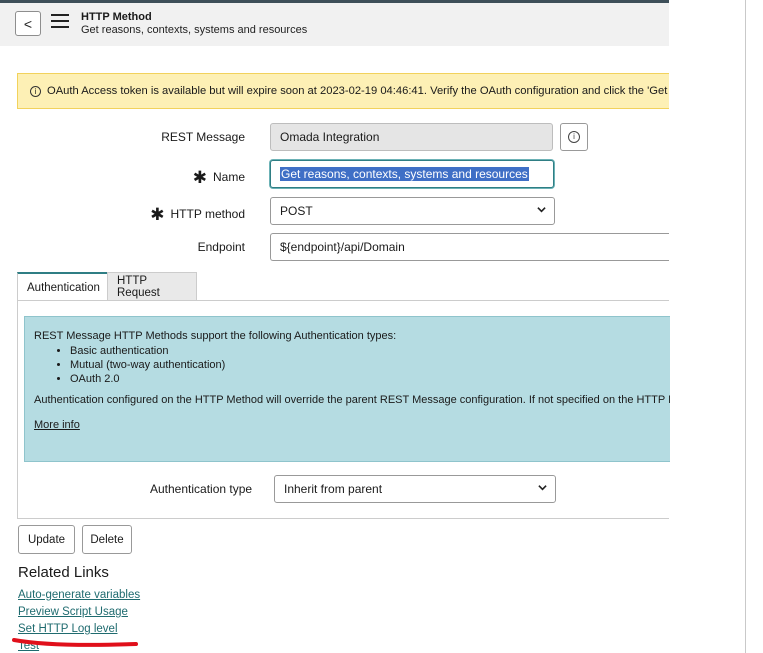 The width and height of the screenshot is (763, 653). Describe the element at coordinates (347, 425) in the screenshot. I see `more-info-link: More info` at that location.